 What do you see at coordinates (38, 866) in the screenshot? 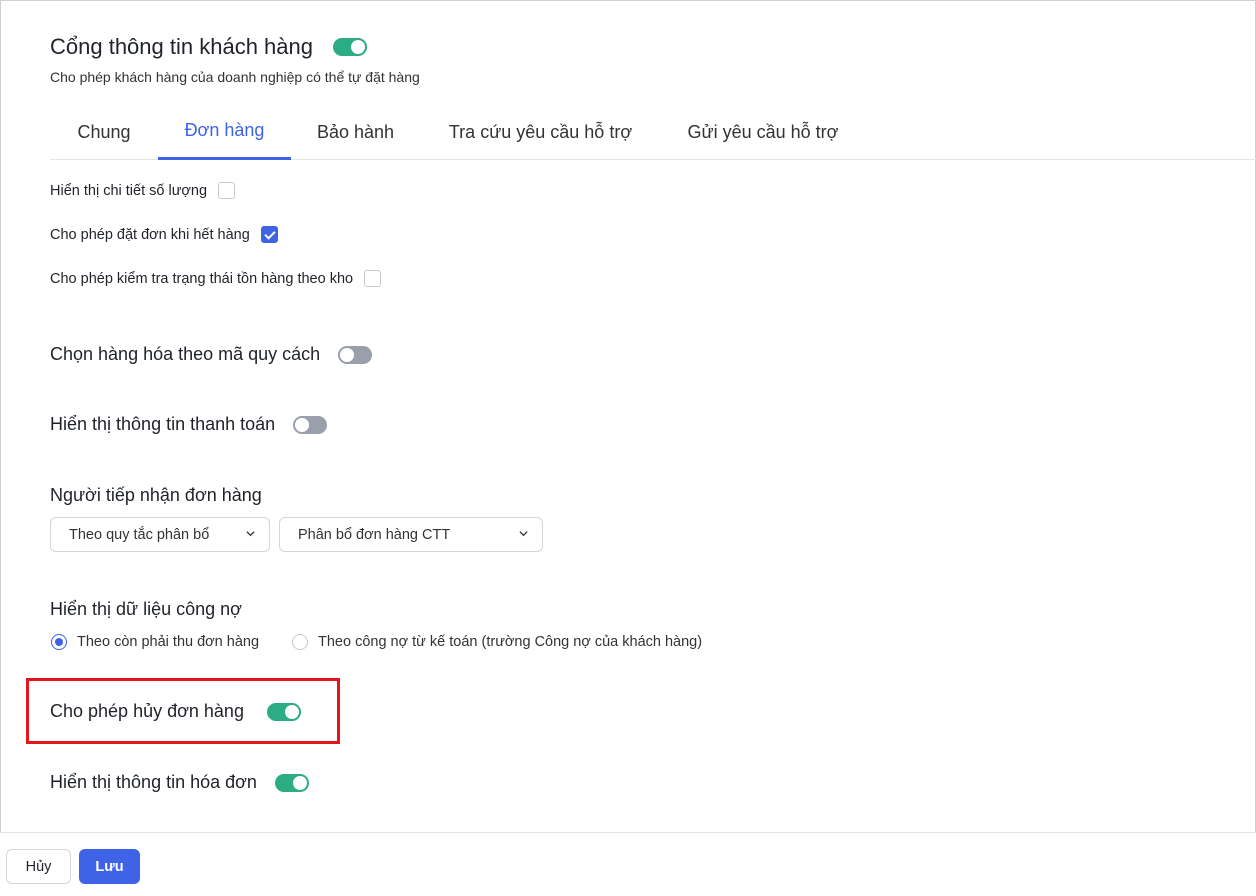
I see `cancel-button: Hủy` at bounding box center [38, 866].